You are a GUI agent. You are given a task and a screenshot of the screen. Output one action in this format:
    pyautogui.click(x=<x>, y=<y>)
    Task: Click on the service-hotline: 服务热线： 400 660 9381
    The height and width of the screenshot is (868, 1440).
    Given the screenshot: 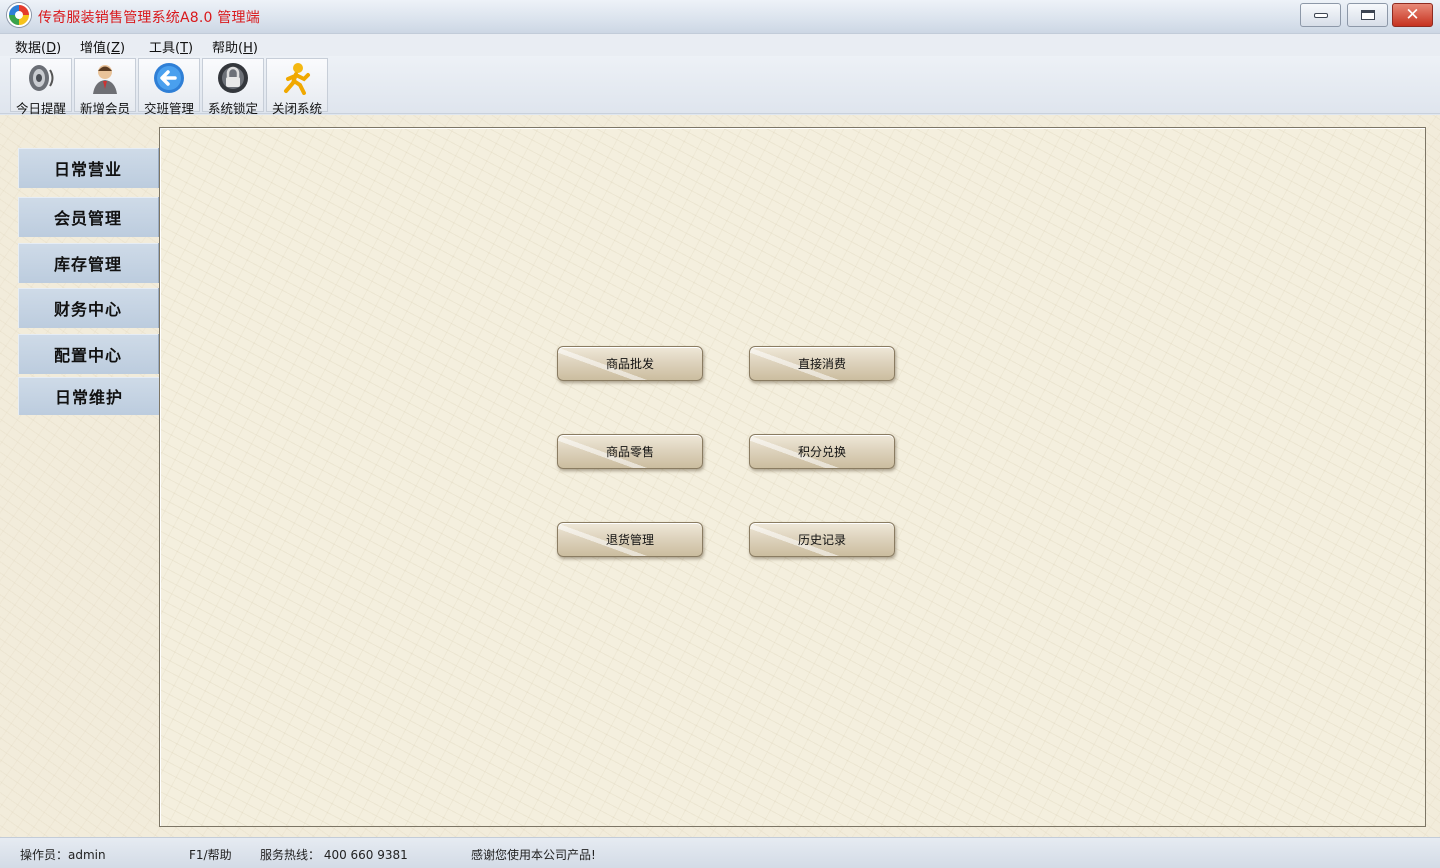 What is the action you would take?
    pyautogui.click(x=334, y=855)
    